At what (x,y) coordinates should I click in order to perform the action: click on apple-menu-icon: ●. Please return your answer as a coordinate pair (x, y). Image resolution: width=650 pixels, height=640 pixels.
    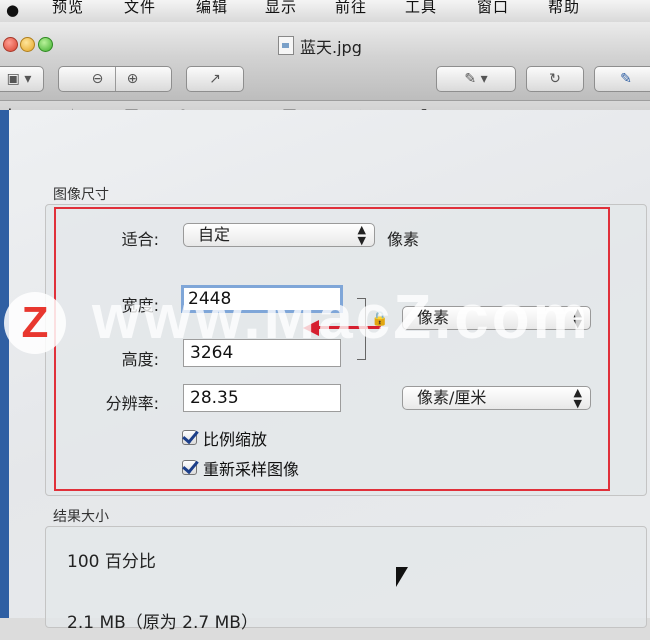
    Looking at the image, I should click on (12, 10).